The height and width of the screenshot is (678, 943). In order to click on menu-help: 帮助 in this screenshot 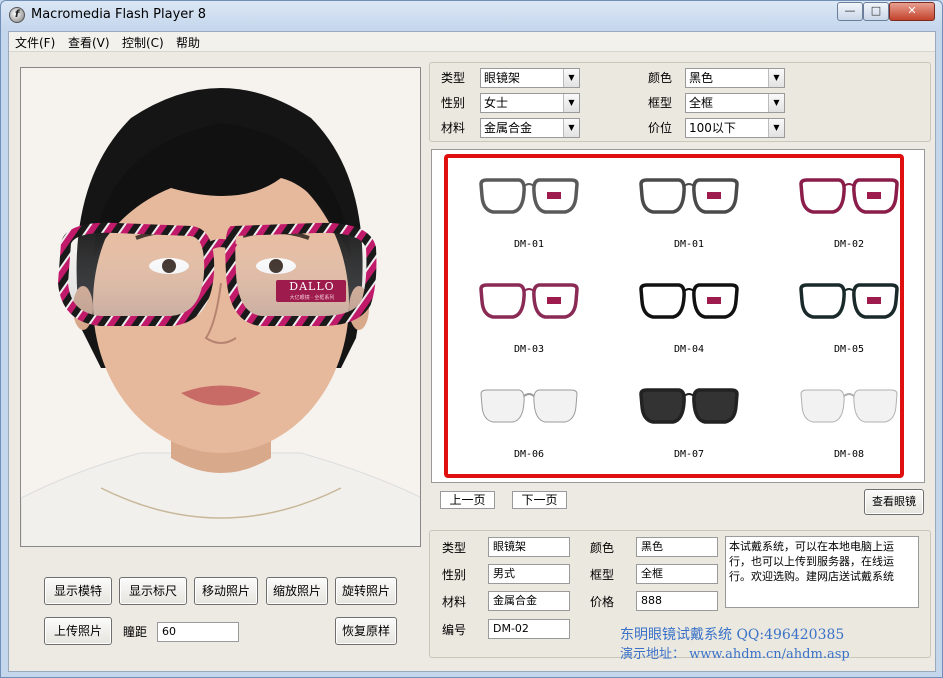, I will do `click(188, 42)`.